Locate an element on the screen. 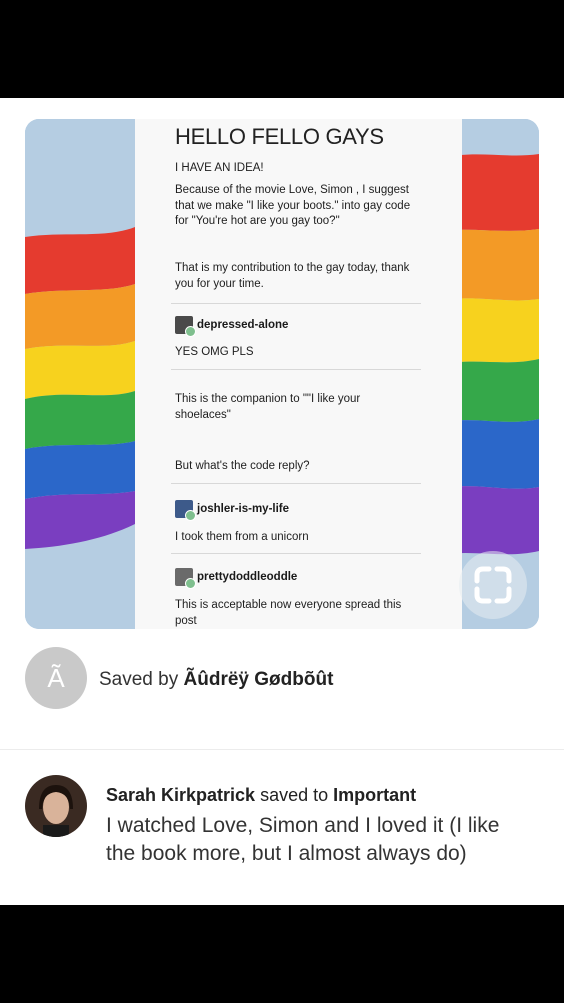 This screenshot has width=564, height=1003. post-title: HELLO FELLO GAYS is located at coordinates (279, 136).